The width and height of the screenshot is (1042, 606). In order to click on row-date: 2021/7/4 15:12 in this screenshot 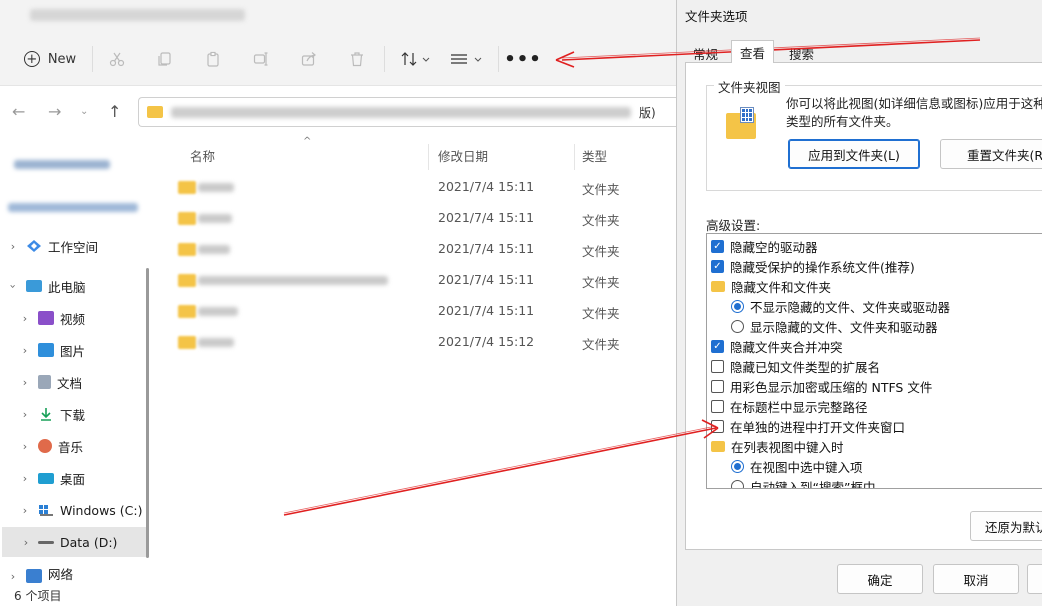, I will do `click(486, 341)`.